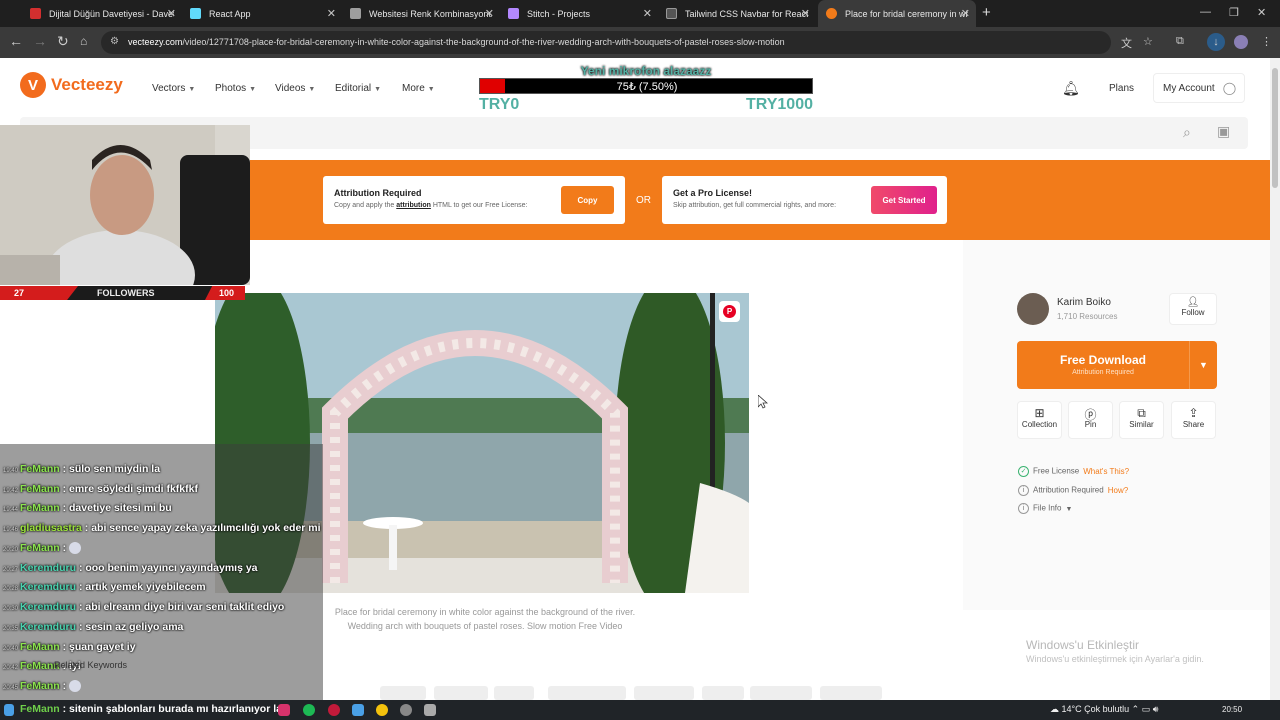 This screenshot has width=1280, height=720. What do you see at coordinates (63, 41) in the screenshot?
I see `reload-icon: ↻` at bounding box center [63, 41].